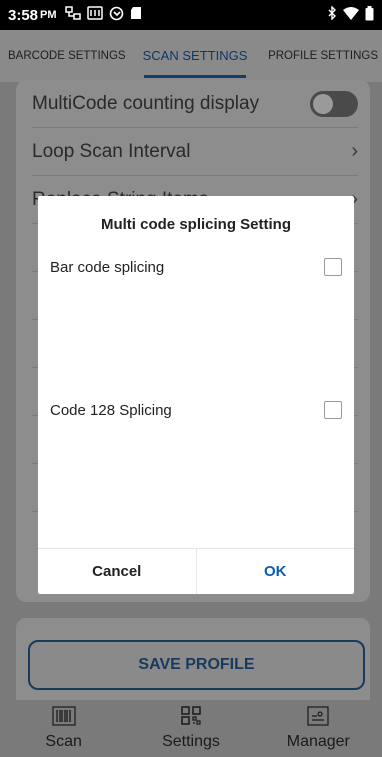  Describe the element at coordinates (116, 15) in the screenshot. I see `sync-icon` at that location.